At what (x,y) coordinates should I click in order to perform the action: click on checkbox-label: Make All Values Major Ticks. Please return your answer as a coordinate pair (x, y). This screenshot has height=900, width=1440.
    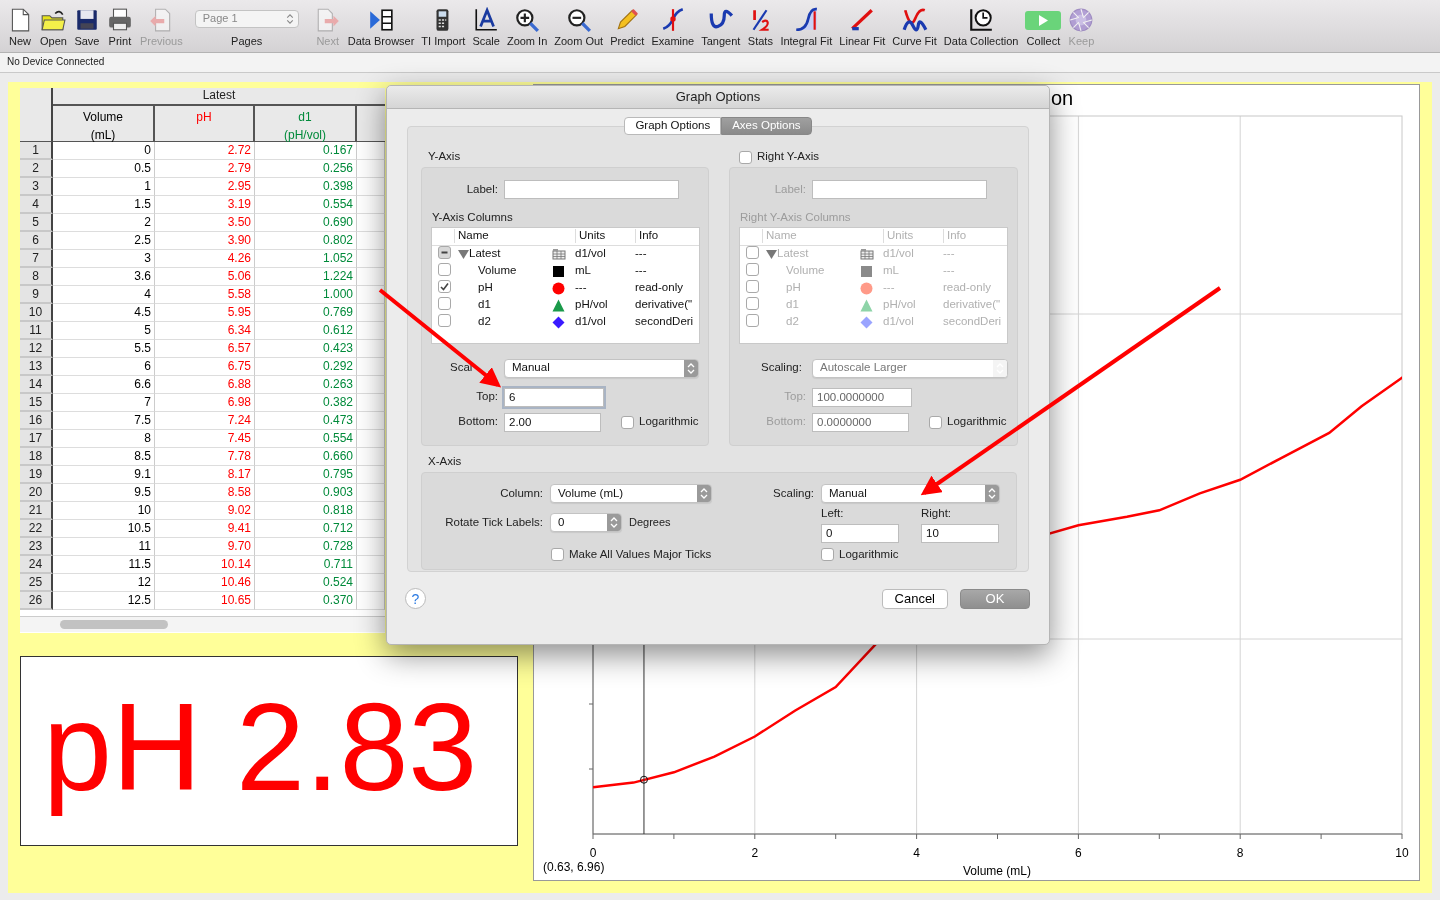
    Looking at the image, I should click on (640, 555).